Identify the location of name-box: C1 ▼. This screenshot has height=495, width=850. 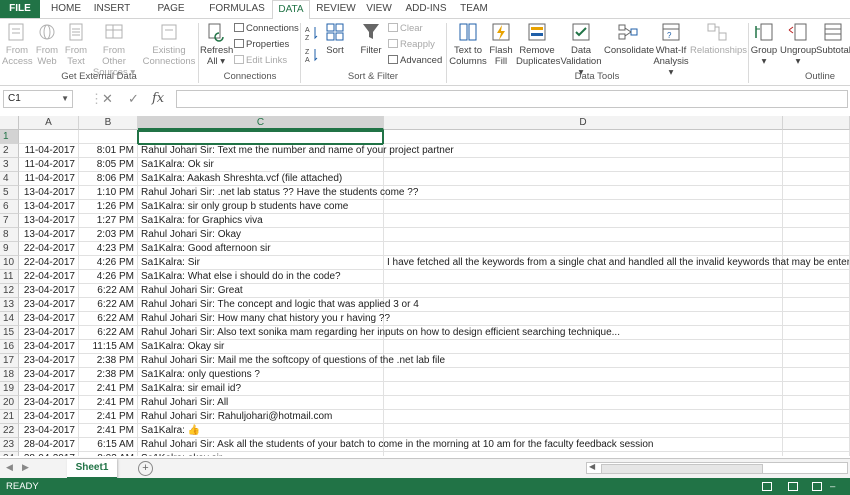
(38, 99).